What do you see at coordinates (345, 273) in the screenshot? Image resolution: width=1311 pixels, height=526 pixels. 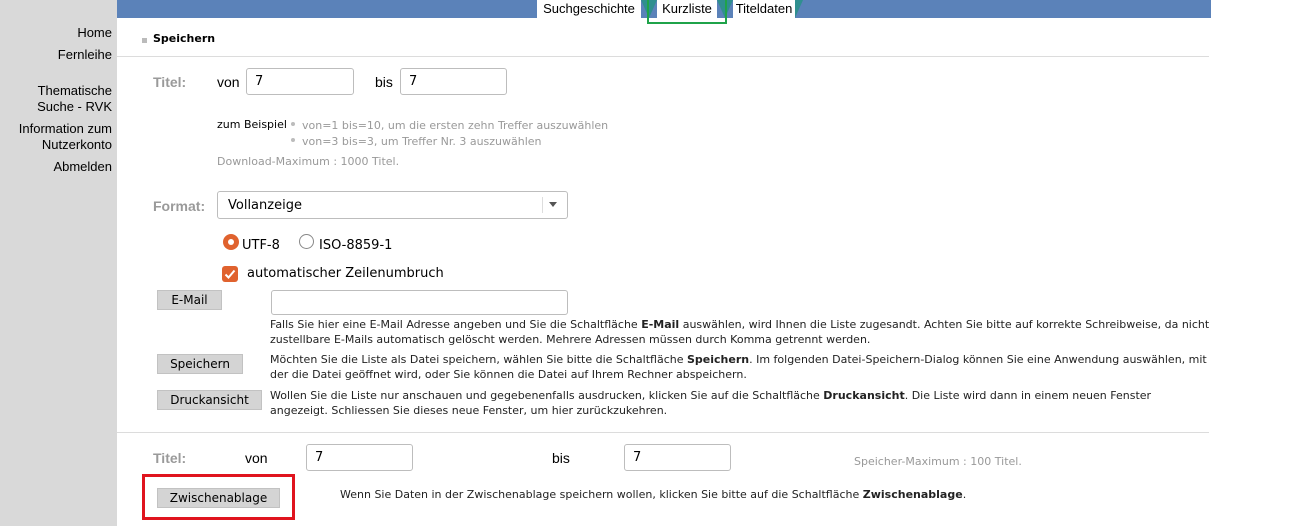 I see `line-wrap-label: automatischer Zeilenumbruch` at bounding box center [345, 273].